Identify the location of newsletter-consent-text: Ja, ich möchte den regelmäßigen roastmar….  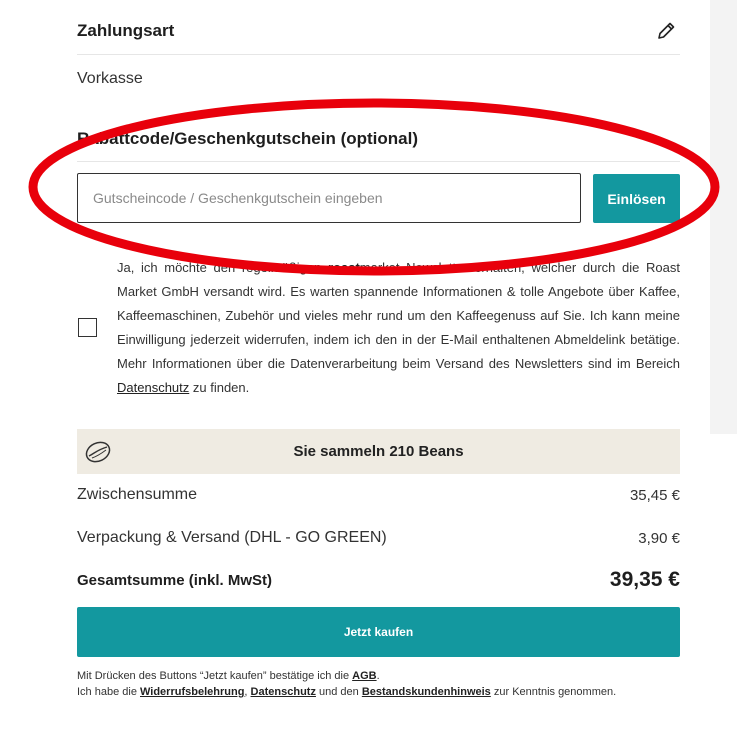
(398, 328).